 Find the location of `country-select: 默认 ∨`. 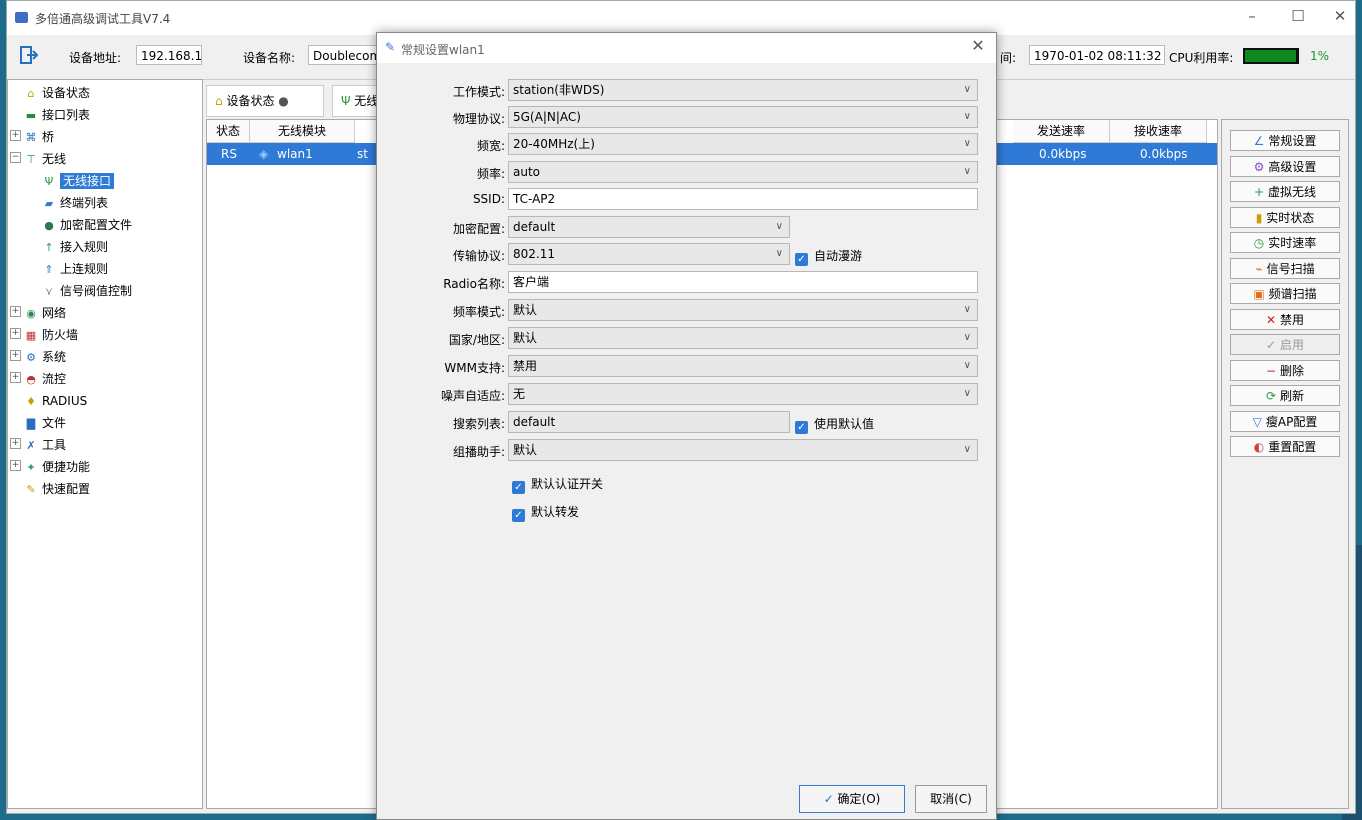

country-select: 默认 ∨ is located at coordinates (743, 338).